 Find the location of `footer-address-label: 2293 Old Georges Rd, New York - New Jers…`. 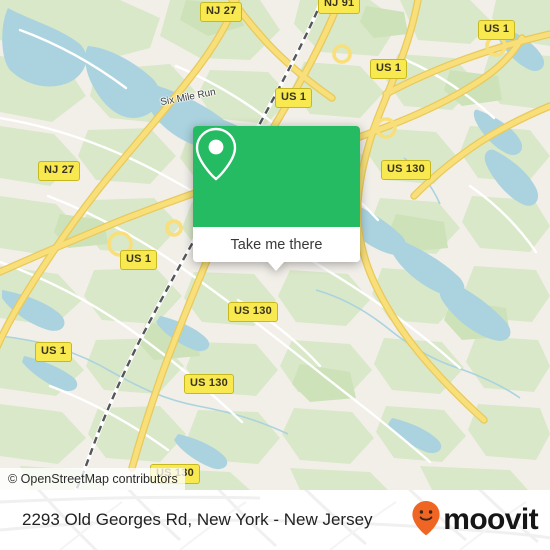

footer-address-label: 2293 Old Georges Rd, New York - New Jers… is located at coordinates (197, 519).